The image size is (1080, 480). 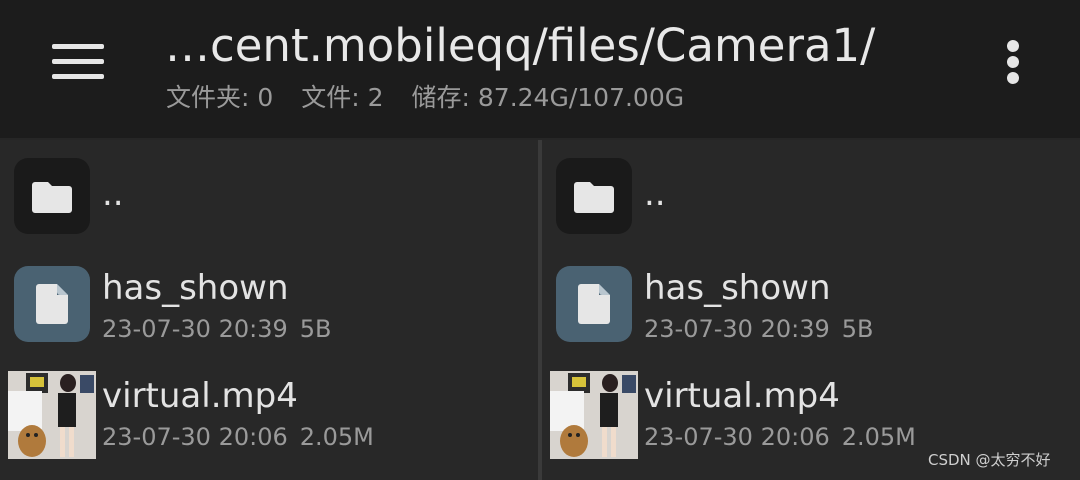 I want to click on files-label: 文件:, so click(x=330, y=97).